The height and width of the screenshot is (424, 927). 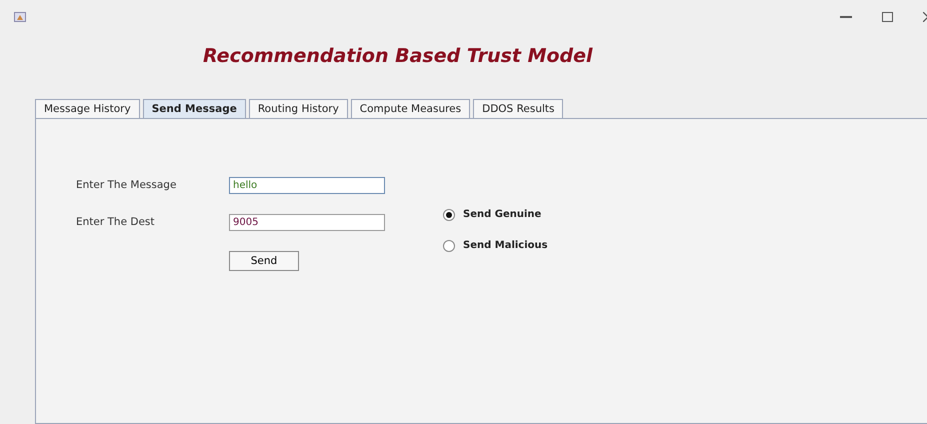 What do you see at coordinates (194, 108) in the screenshot?
I see `tab: Send Message` at bounding box center [194, 108].